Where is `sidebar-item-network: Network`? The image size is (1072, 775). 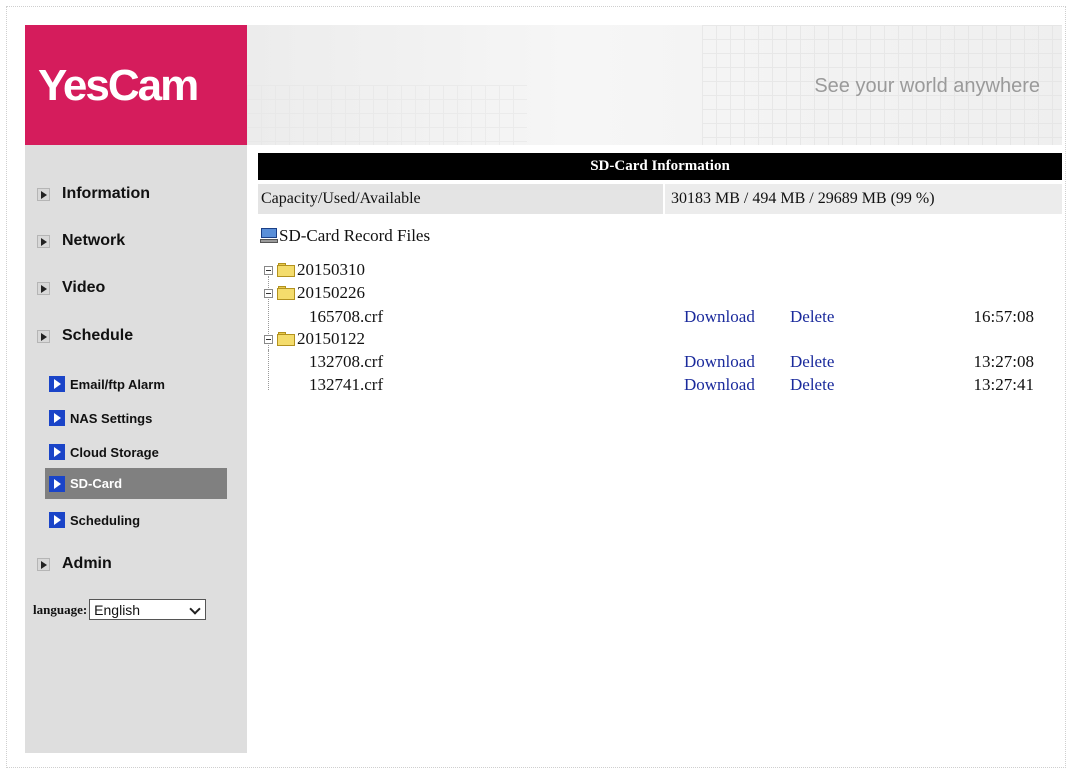
sidebar-item-network: Network is located at coordinates (81, 241).